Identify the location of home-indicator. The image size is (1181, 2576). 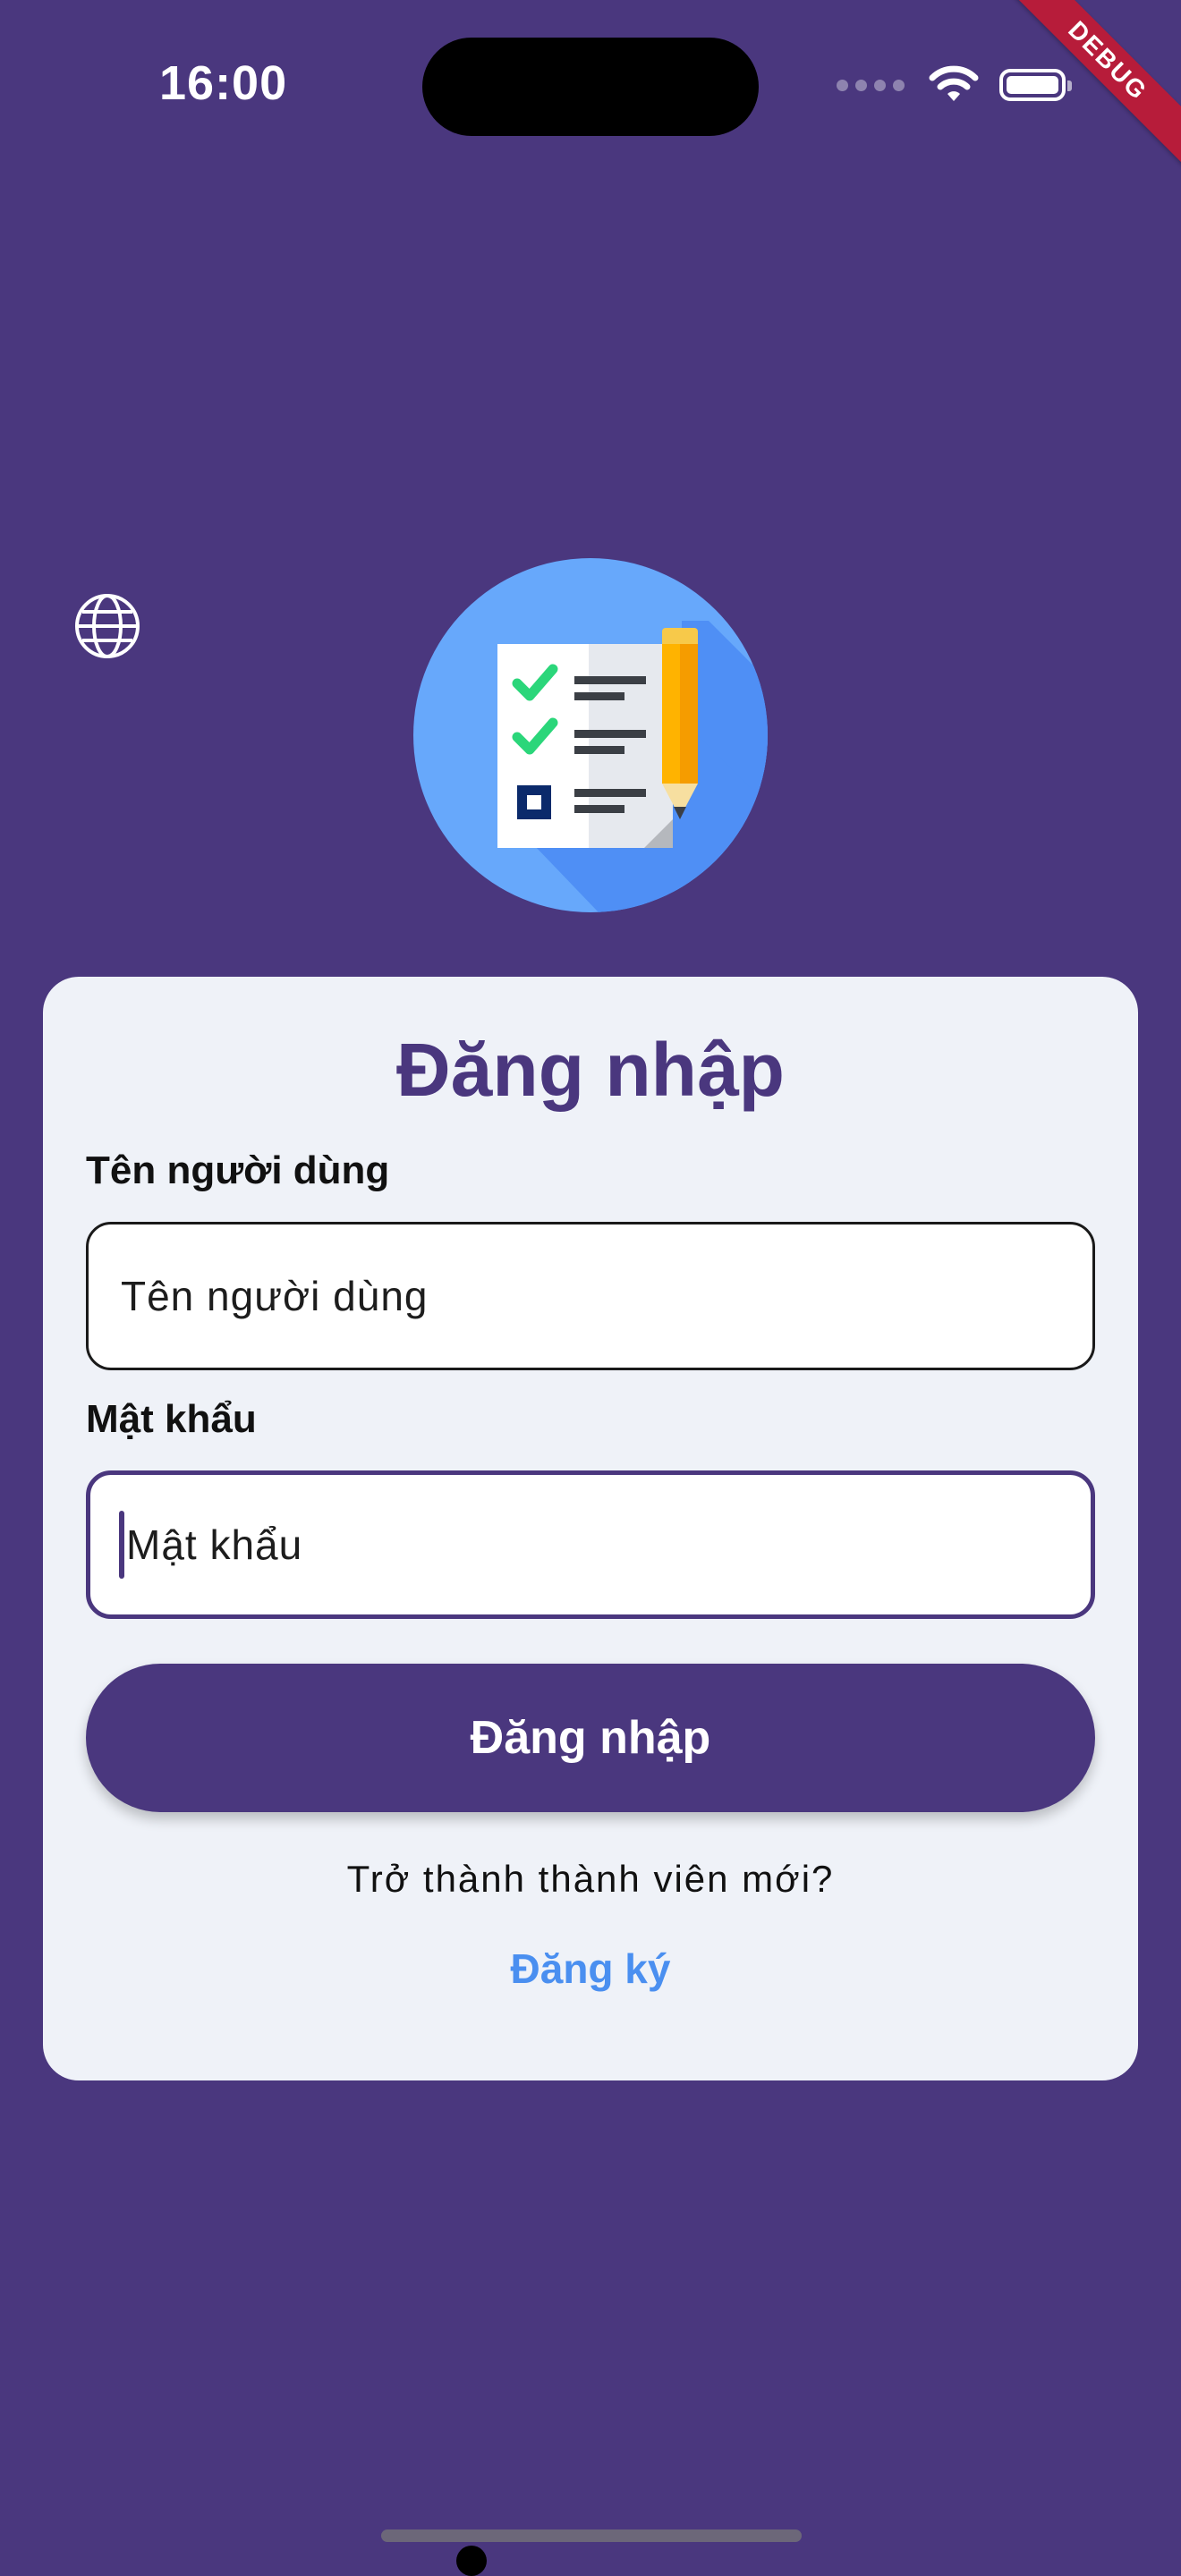
(591, 2535).